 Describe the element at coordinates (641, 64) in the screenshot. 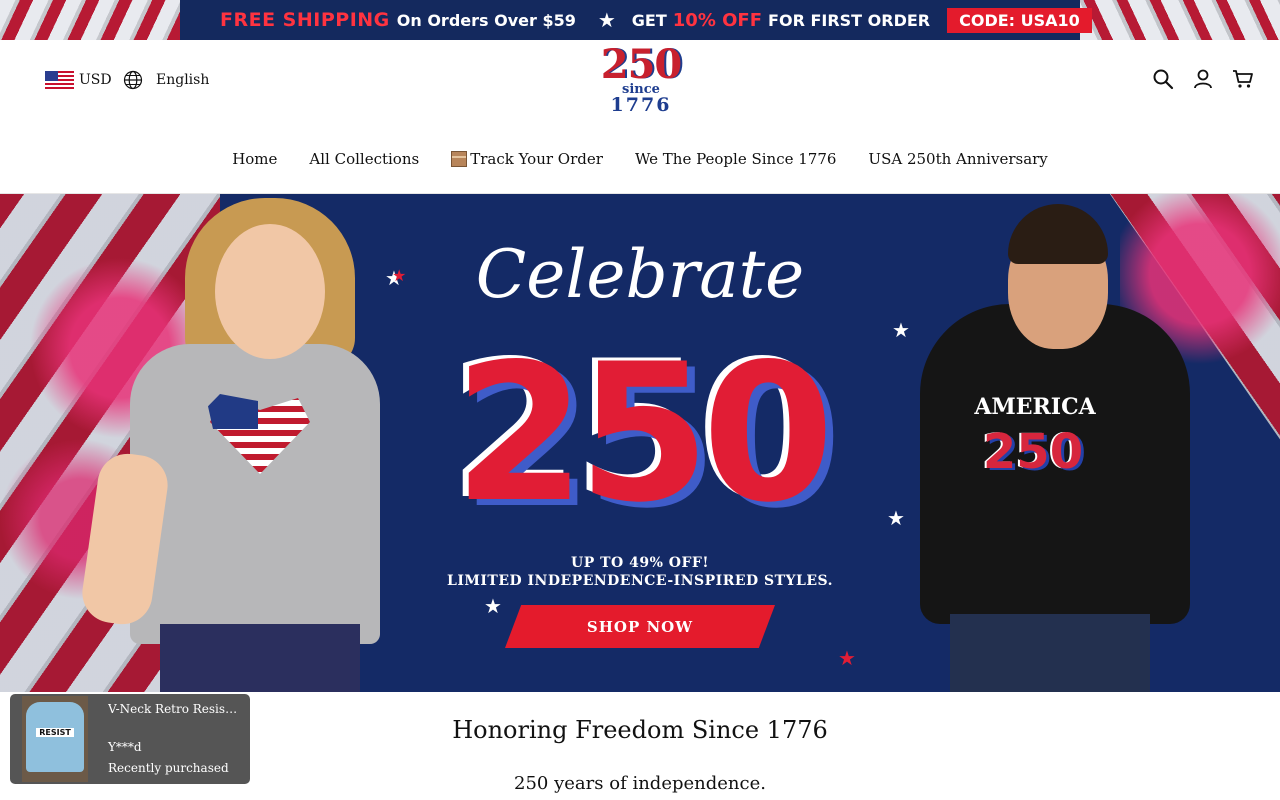

I see `logo-number: 250` at that location.